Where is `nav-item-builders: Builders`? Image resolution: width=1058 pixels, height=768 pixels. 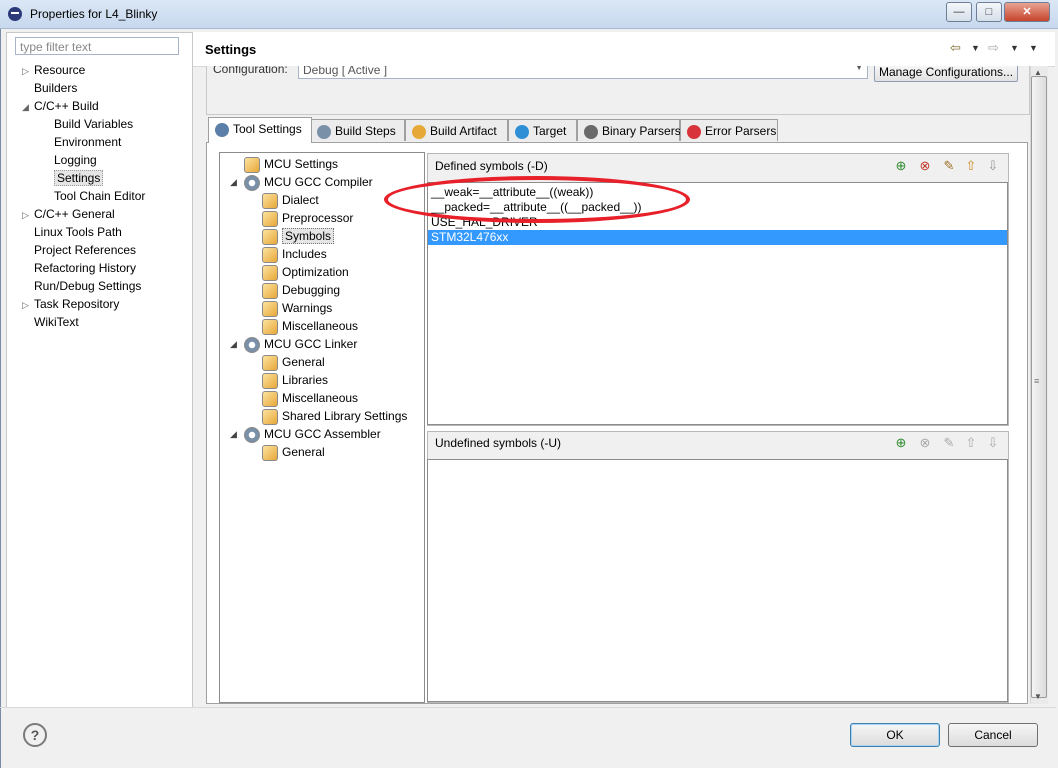
nav-item-builders: Builders is located at coordinates (104, 89).